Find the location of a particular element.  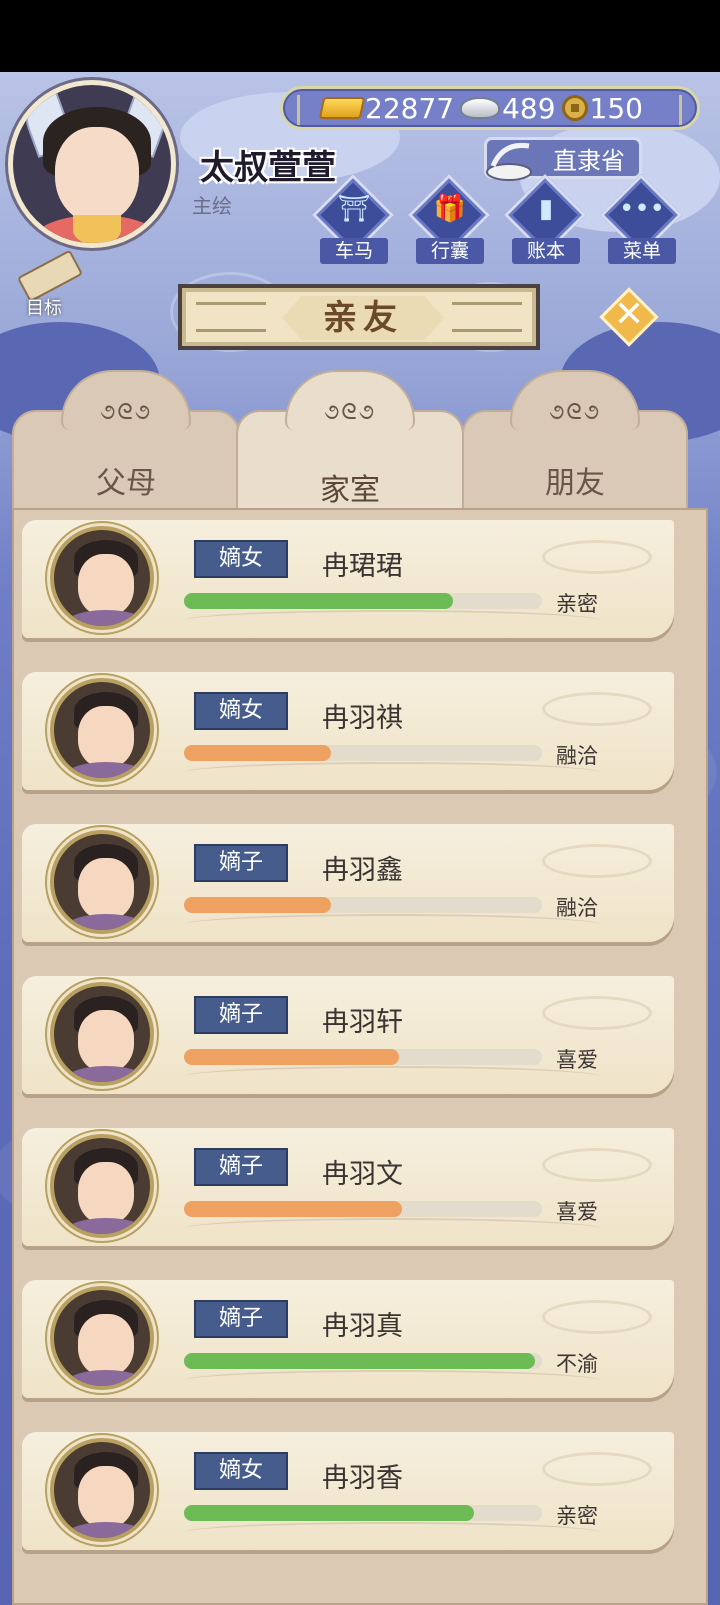

menu-button: ••• 菜单 is located at coordinates (641, 219).